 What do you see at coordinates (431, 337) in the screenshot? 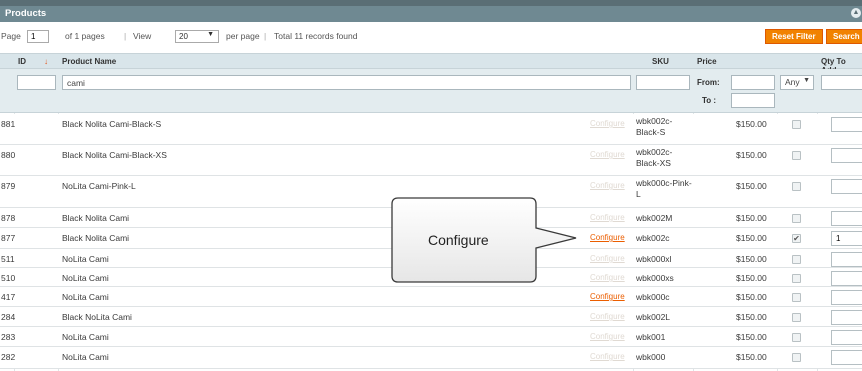
I see `table-row: 283 NoLita Cami Configure wbk001 $150.00` at bounding box center [431, 337].